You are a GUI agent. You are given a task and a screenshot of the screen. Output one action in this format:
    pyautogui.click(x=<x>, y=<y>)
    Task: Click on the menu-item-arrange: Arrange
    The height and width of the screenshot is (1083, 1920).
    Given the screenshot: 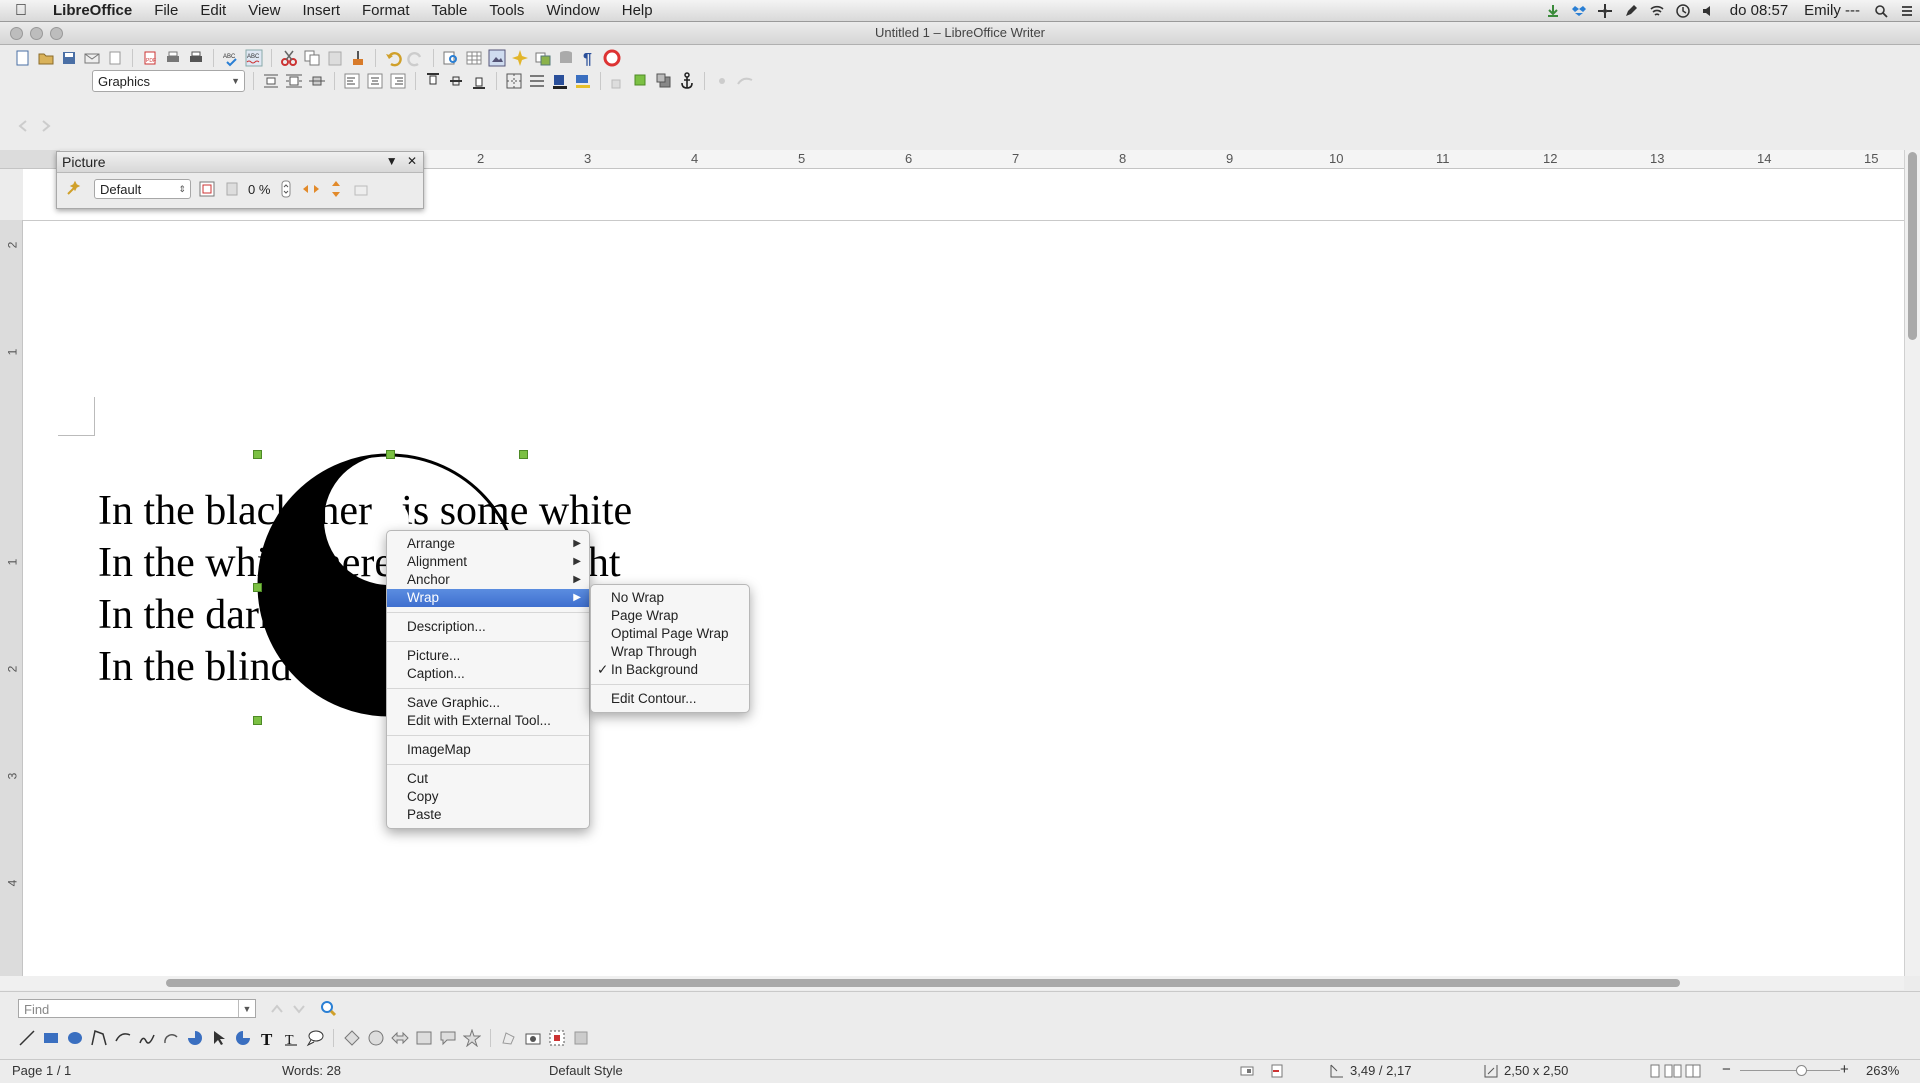 What is the action you would take?
    pyautogui.click(x=488, y=544)
    